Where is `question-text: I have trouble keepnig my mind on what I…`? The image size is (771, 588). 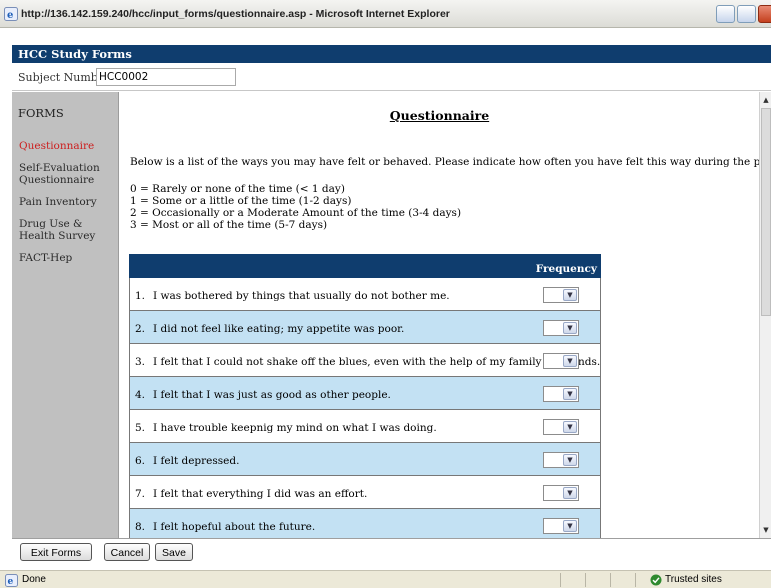 question-text: I have trouble keepnig my mind on what I… is located at coordinates (295, 428).